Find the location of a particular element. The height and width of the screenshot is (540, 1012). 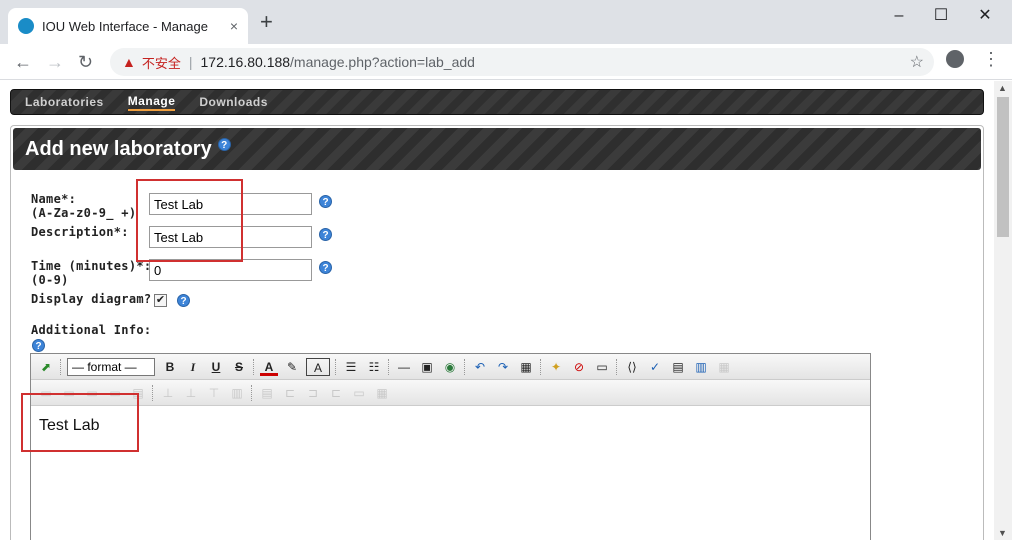

forward-icon: → is located at coordinates (55, 62).